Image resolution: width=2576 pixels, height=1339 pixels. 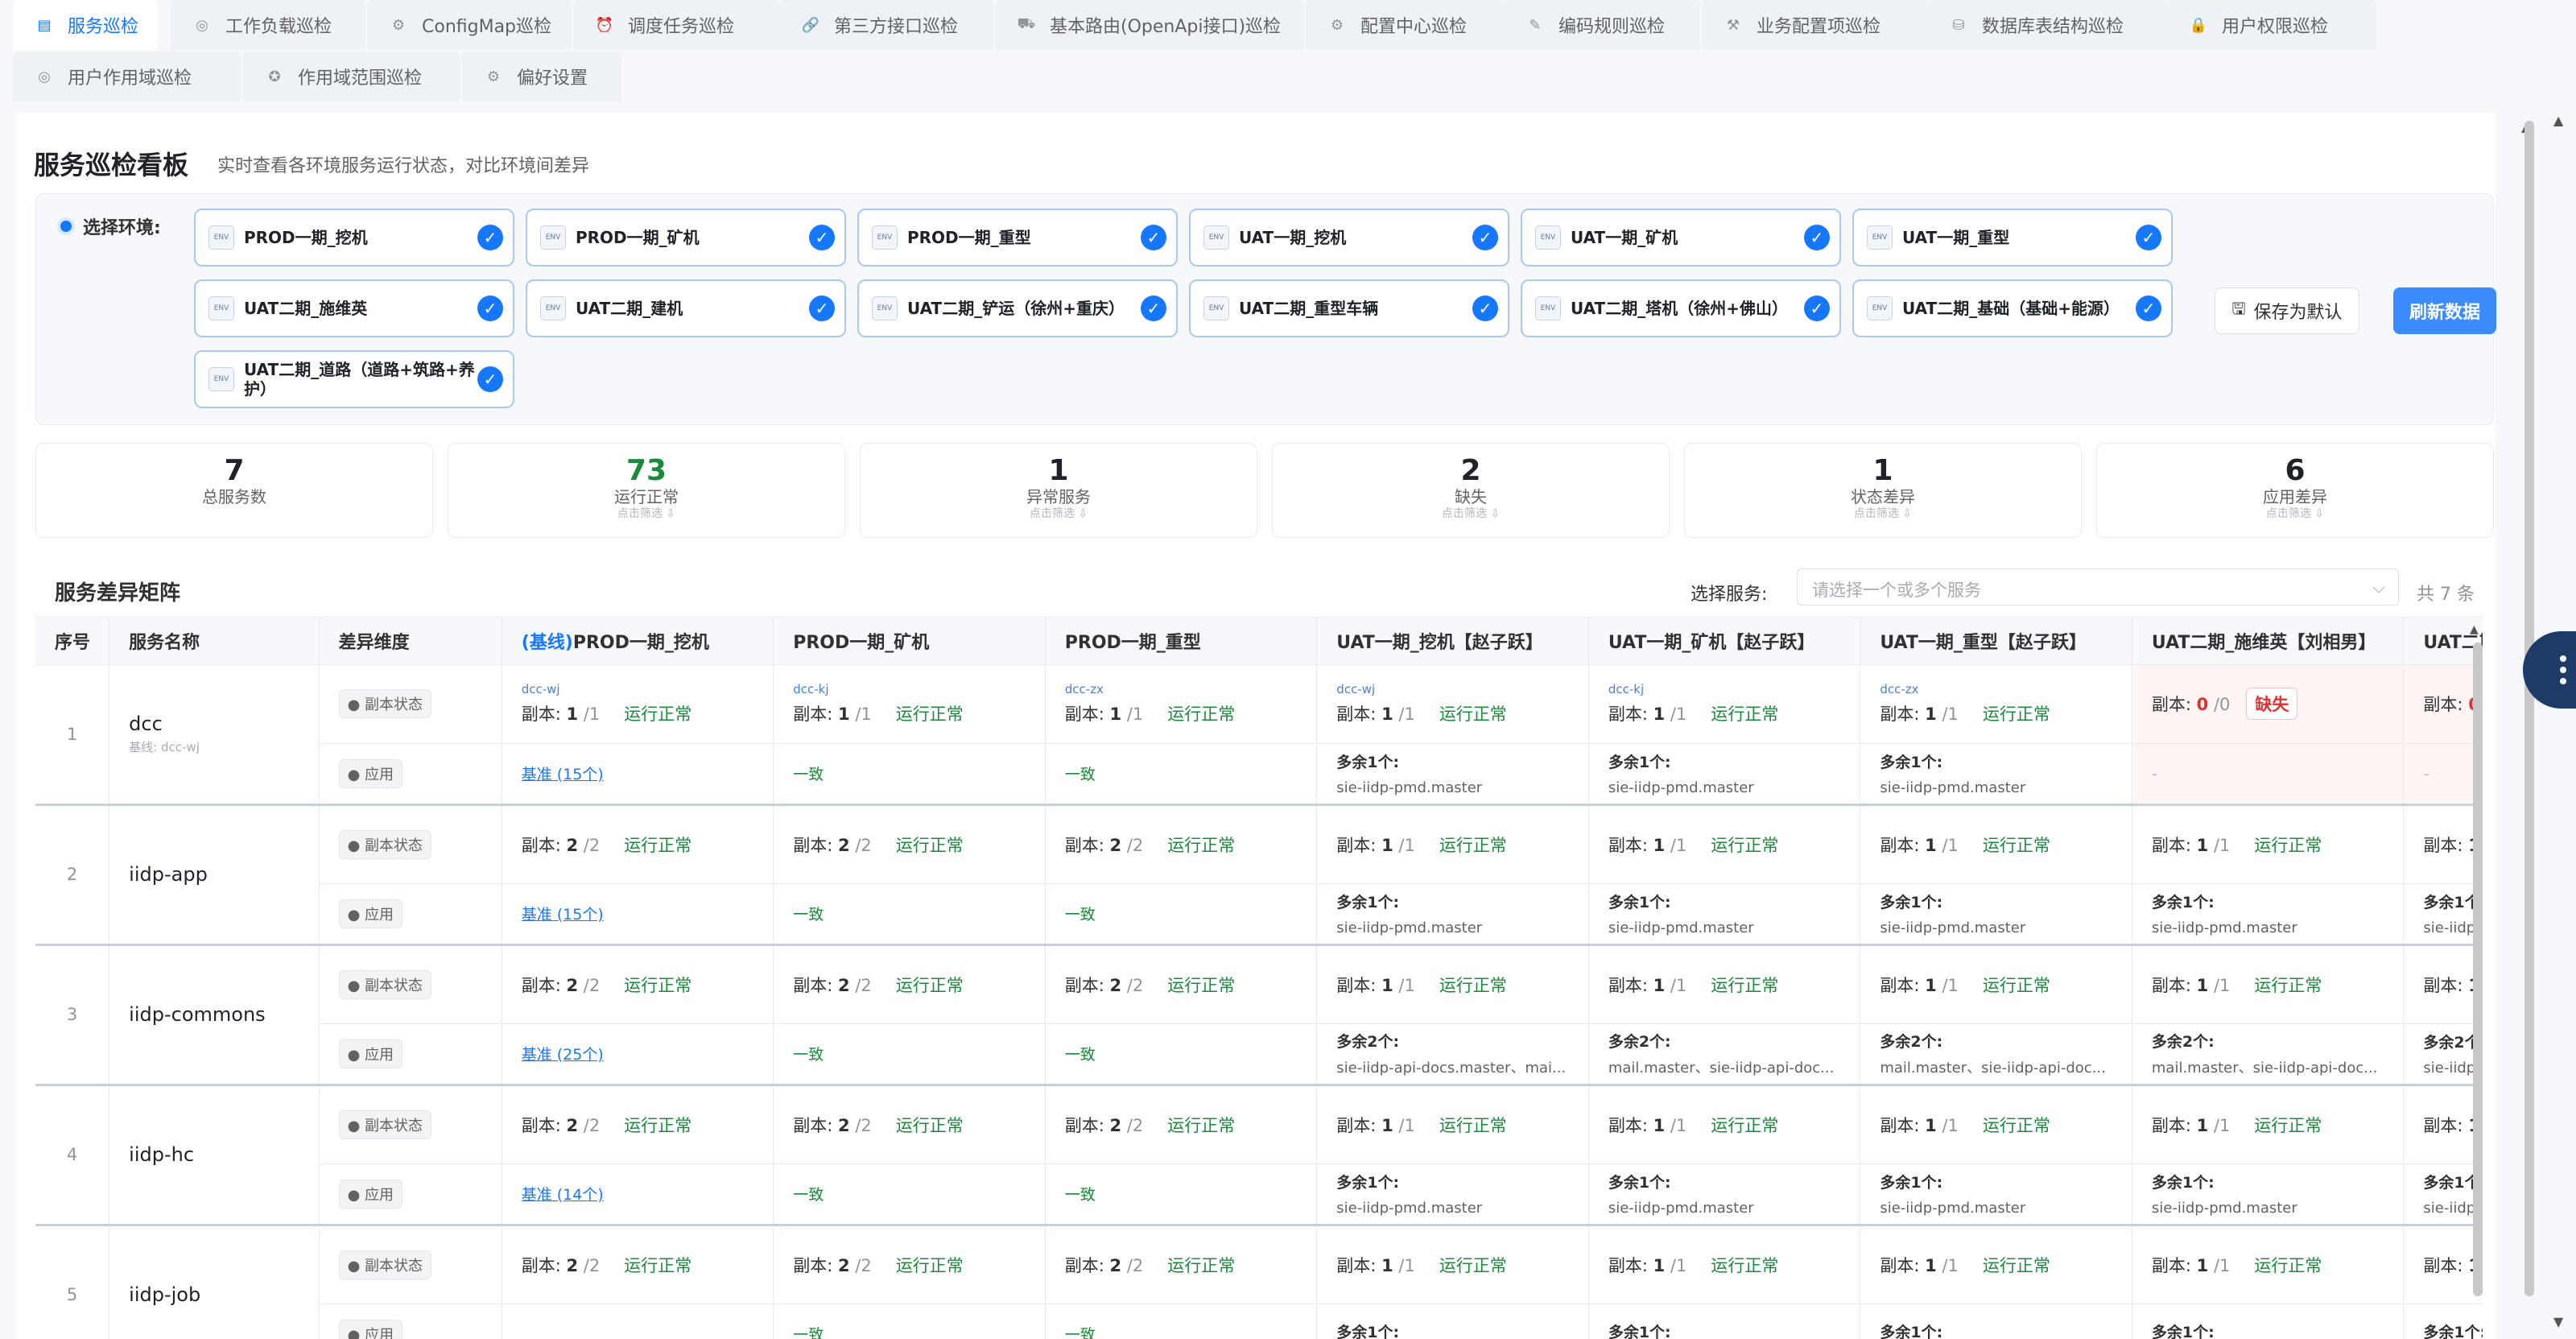 What do you see at coordinates (354, 308) in the screenshot?
I see `env-chip: ENV UAT二期_施维英 ✓` at bounding box center [354, 308].